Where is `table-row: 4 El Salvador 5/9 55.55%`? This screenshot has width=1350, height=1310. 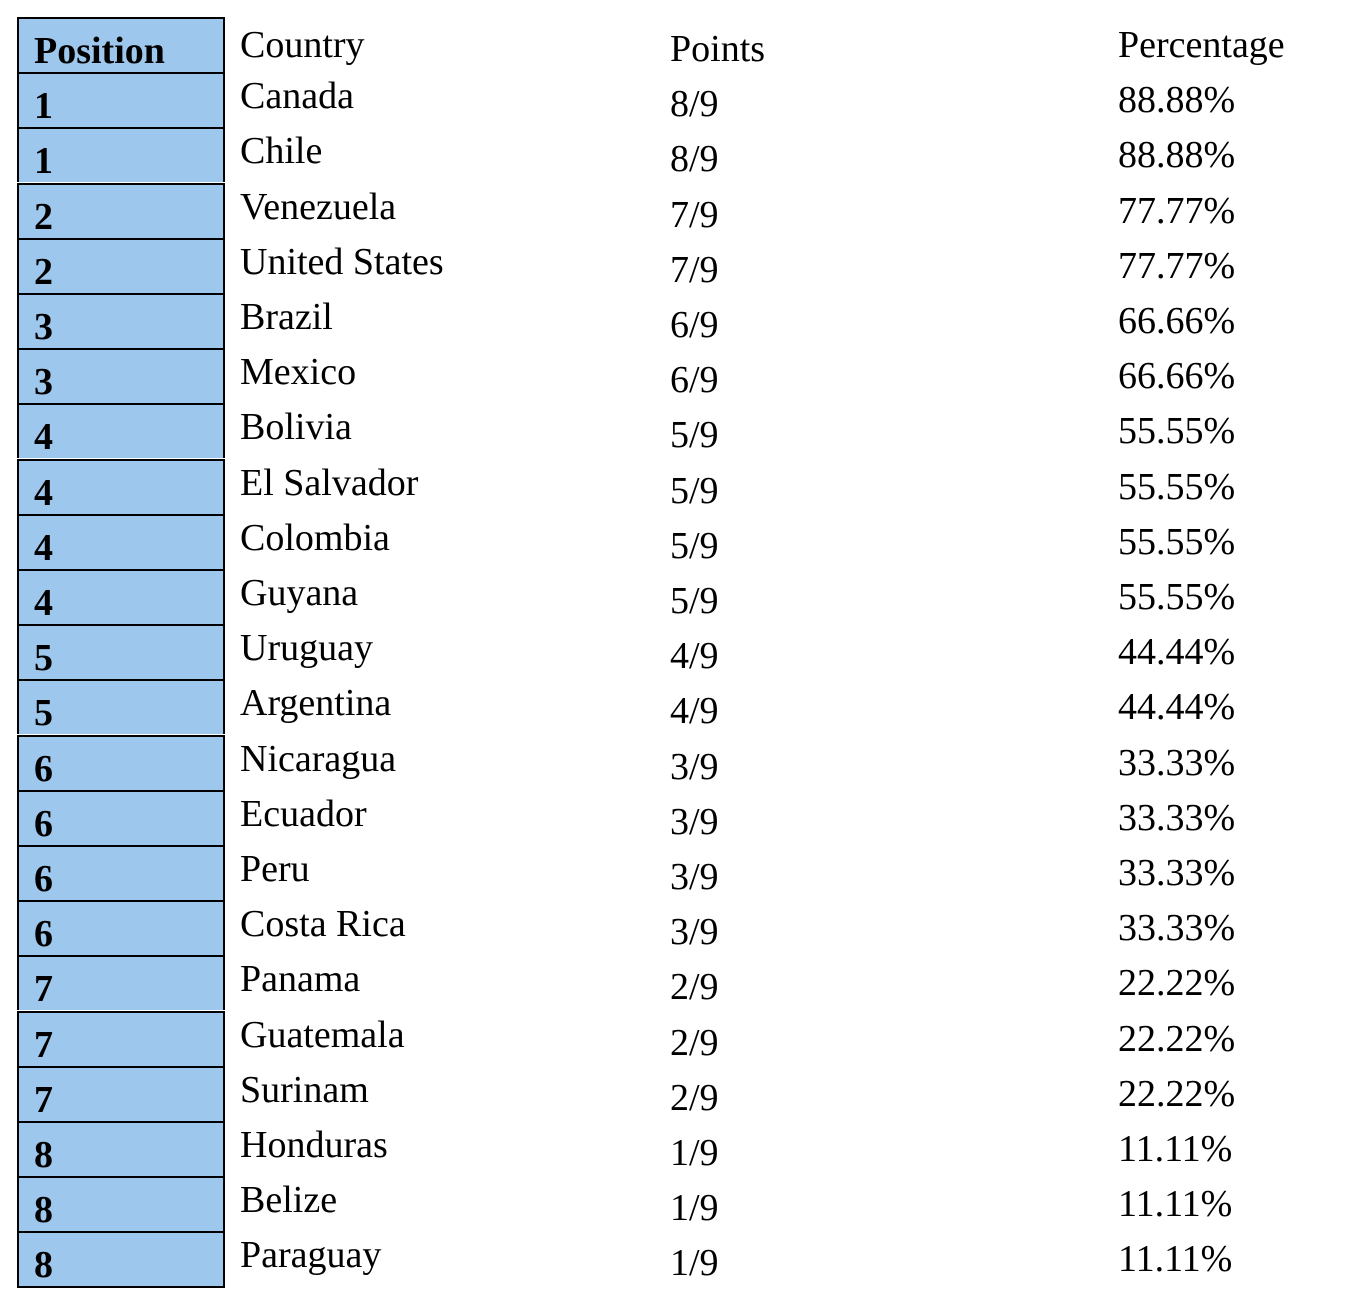 table-row: 4 El Salvador 5/9 55.55% is located at coordinates (675, 486).